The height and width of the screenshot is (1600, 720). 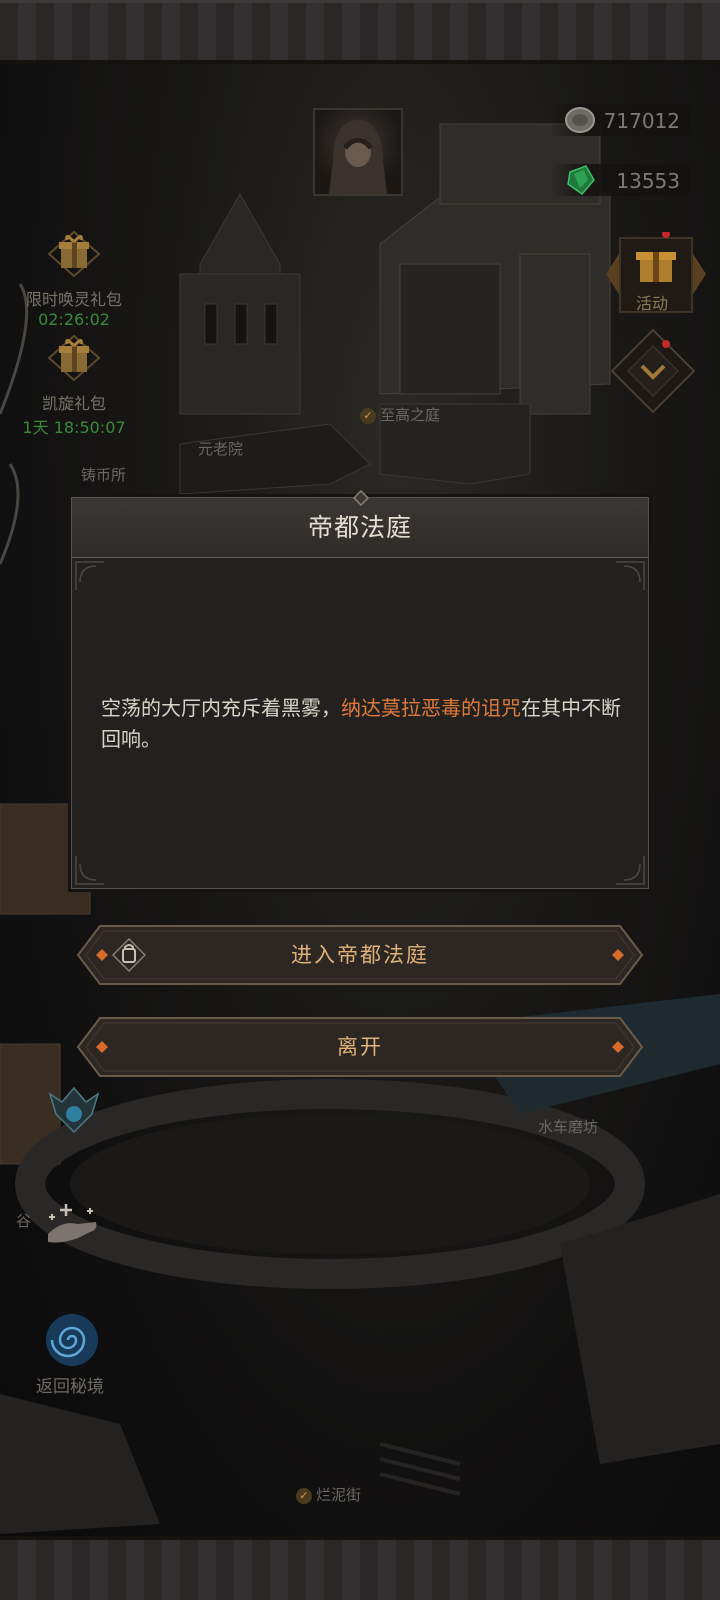 I want to click on healing-hand-icon, so click(x=72, y=1223).